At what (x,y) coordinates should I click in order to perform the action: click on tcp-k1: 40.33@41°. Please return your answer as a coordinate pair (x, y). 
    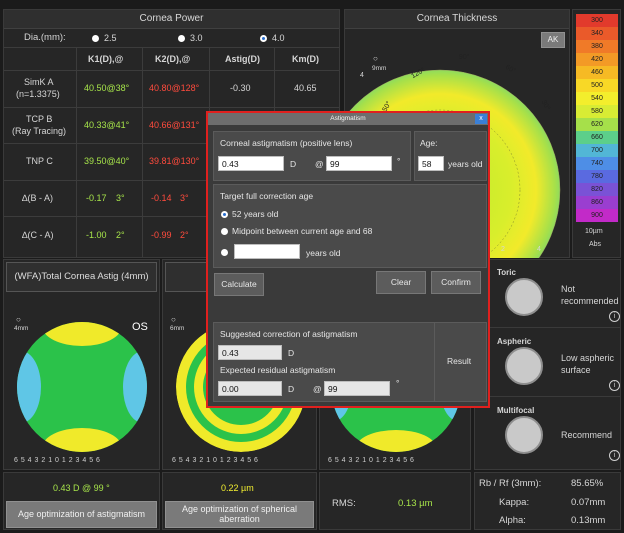
    Looking at the image, I should click on (107, 125).